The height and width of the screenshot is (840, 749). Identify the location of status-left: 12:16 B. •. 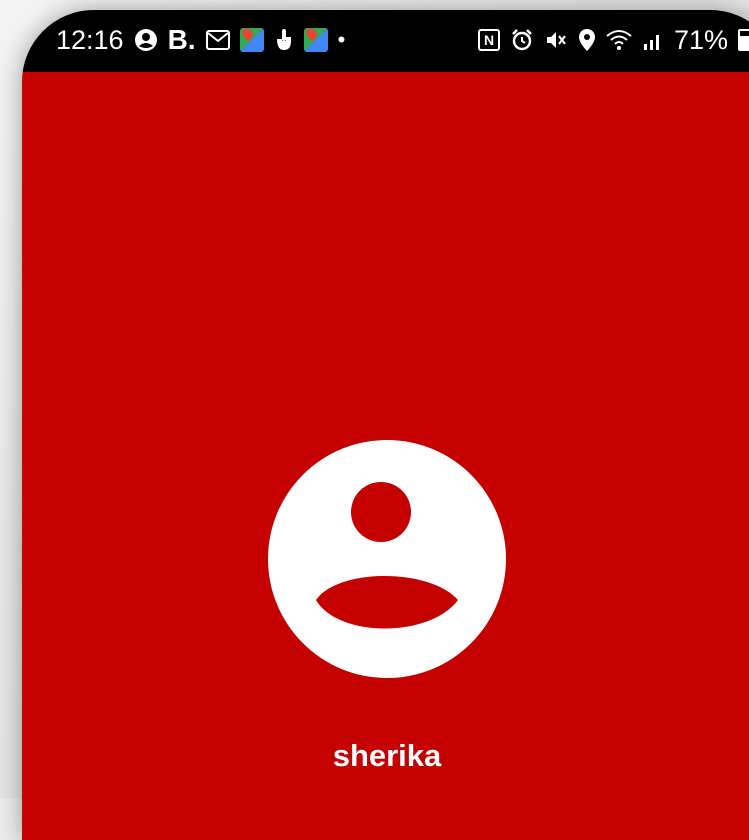
(200, 40).